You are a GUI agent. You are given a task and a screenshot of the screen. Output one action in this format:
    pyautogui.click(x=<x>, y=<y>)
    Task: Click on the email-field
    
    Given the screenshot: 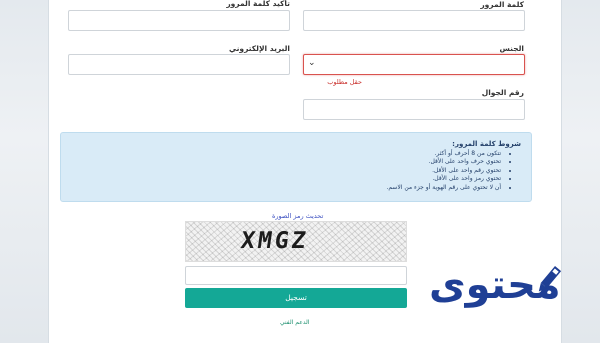 What is the action you would take?
    pyautogui.click(x=179, y=64)
    